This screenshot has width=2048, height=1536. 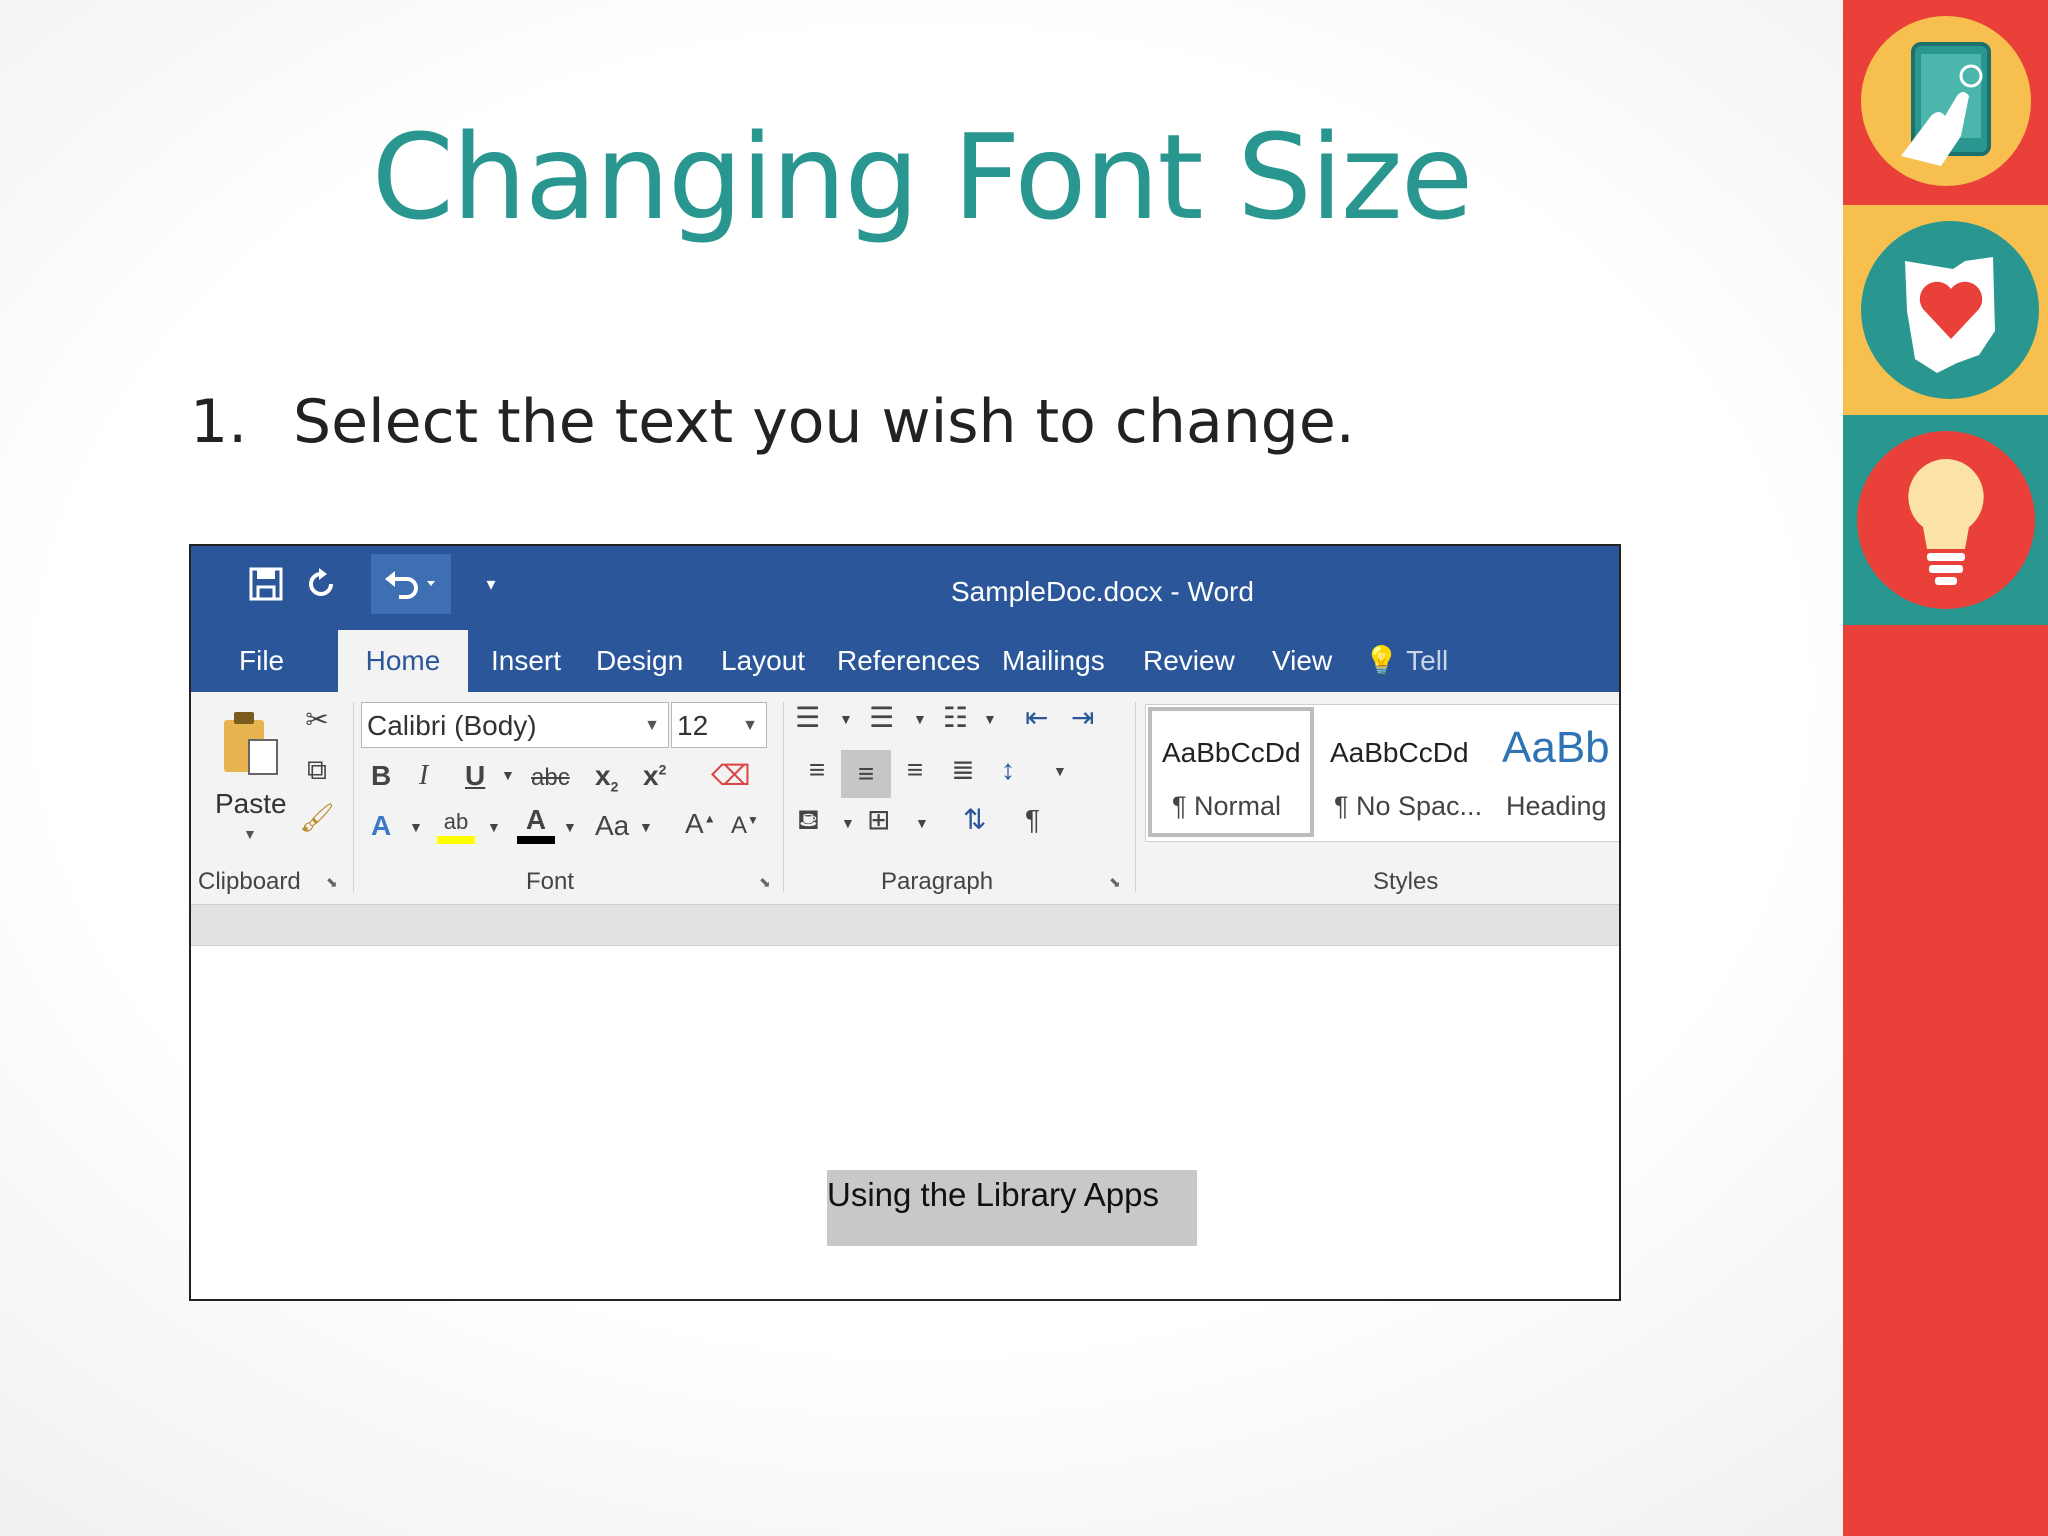 I want to click on step-number: 1., so click(x=219, y=422).